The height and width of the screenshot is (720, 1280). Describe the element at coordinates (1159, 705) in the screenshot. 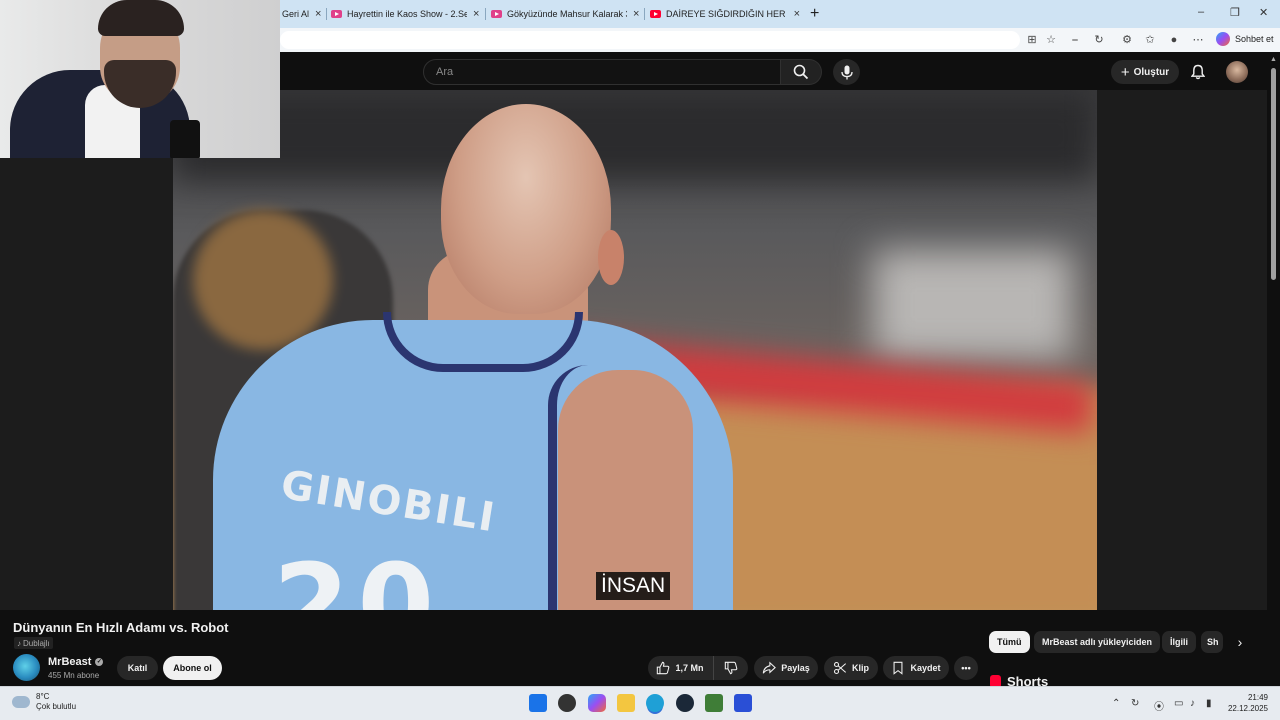

I see `microphone-tray-icon: ⦿` at that location.